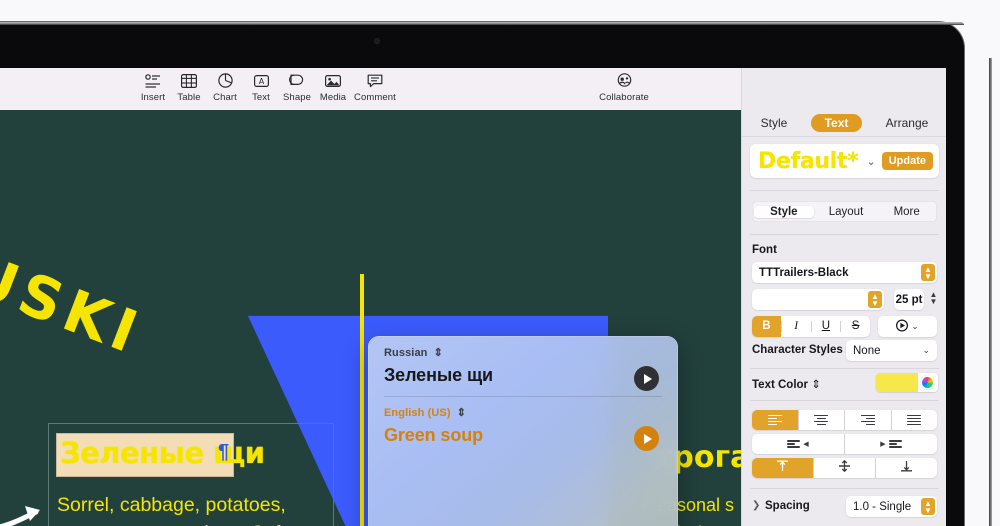 The image size is (1000, 526). Describe the element at coordinates (907, 161) in the screenshot. I see `update-style-button: Update` at that location.